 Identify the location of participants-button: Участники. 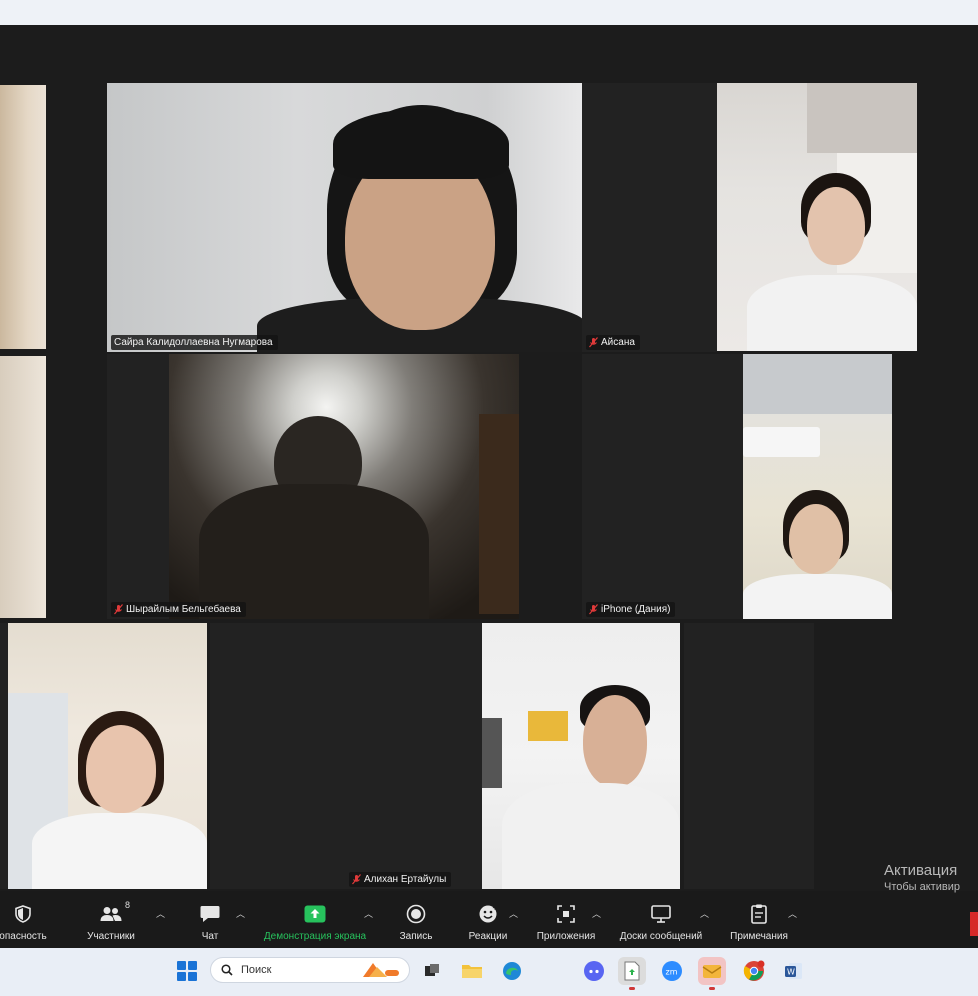
(111, 919).